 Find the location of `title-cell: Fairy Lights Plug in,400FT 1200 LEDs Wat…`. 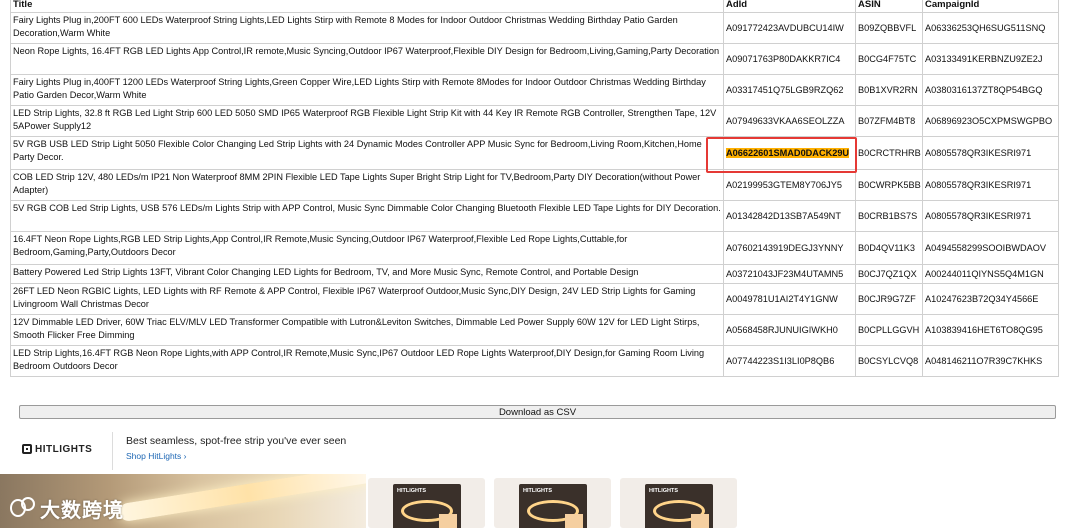

title-cell: Fairy Lights Plug in,400FT 1200 LEDs Wat… is located at coordinates (367, 90).